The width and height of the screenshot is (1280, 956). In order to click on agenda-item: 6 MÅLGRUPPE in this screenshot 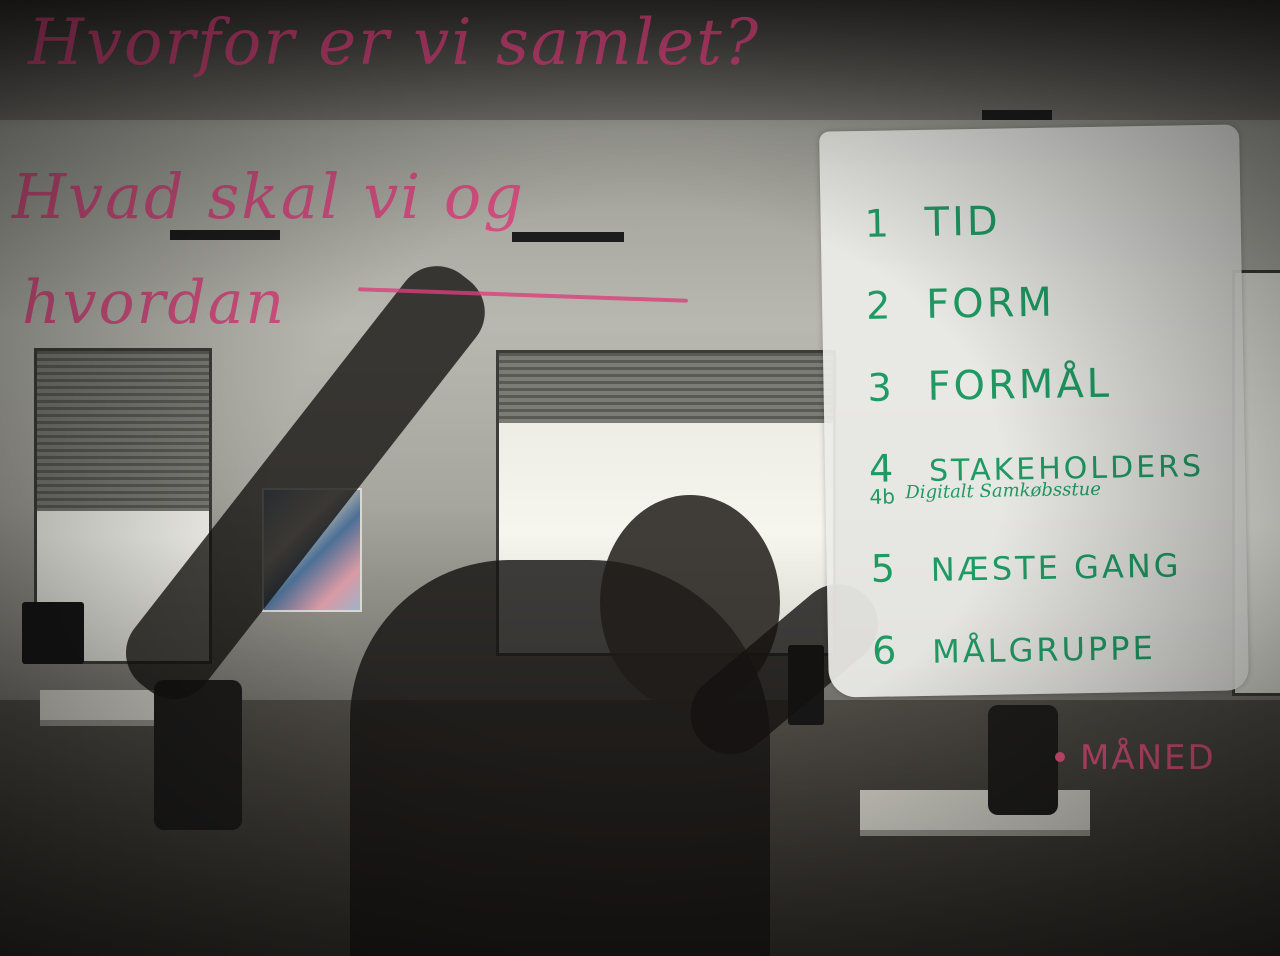, I will do `click(1040, 667)`.